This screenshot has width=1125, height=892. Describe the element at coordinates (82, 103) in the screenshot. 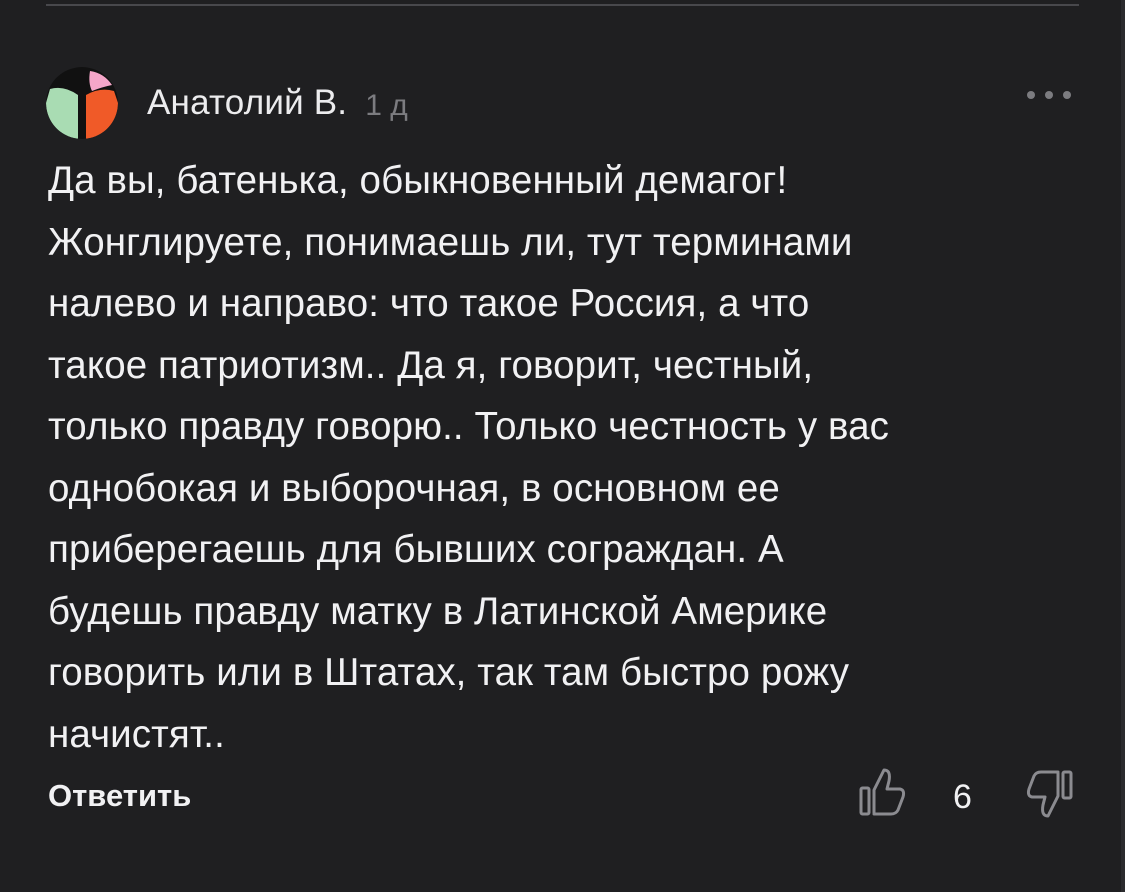

I see `avatar` at that location.